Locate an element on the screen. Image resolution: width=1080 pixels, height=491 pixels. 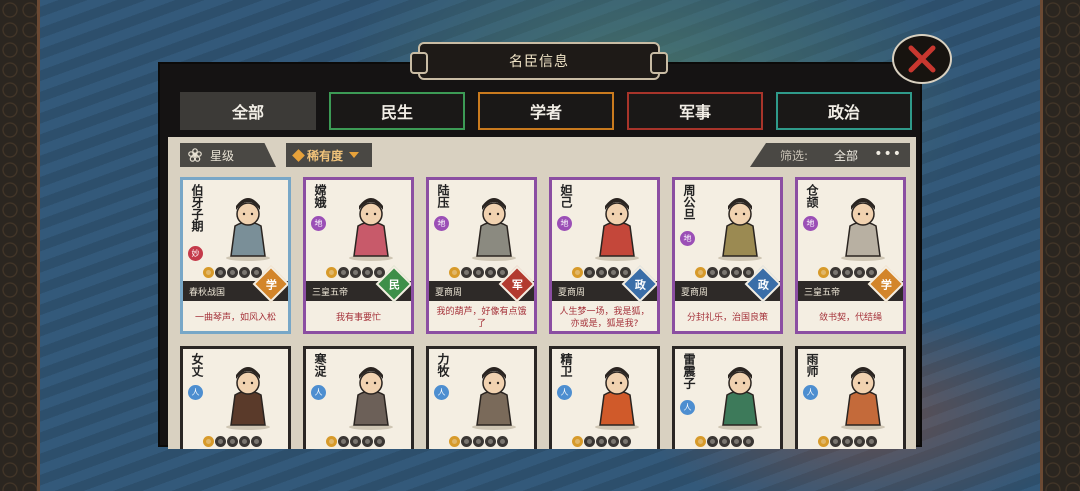
minister-card: 力牧人 is located at coordinates (481, 397).